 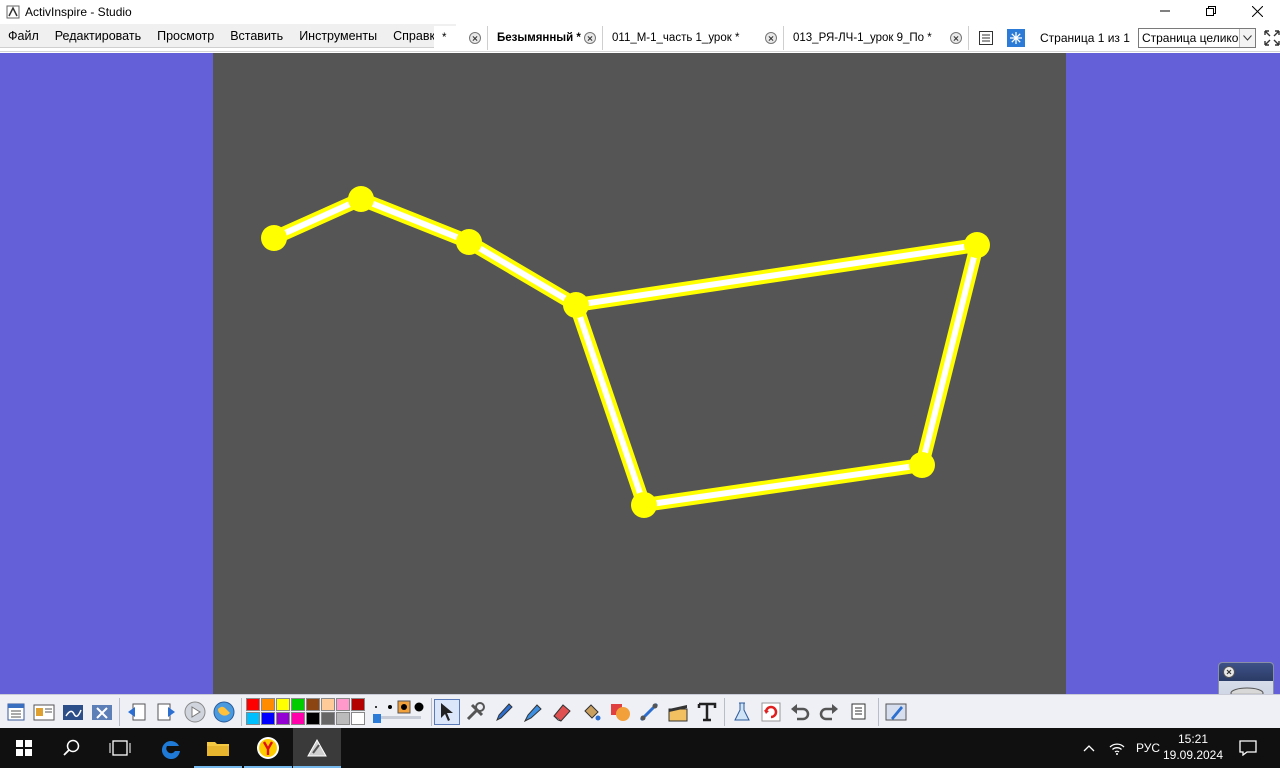 What do you see at coordinates (1248, 748) in the screenshot?
I see `action-center-button` at bounding box center [1248, 748].